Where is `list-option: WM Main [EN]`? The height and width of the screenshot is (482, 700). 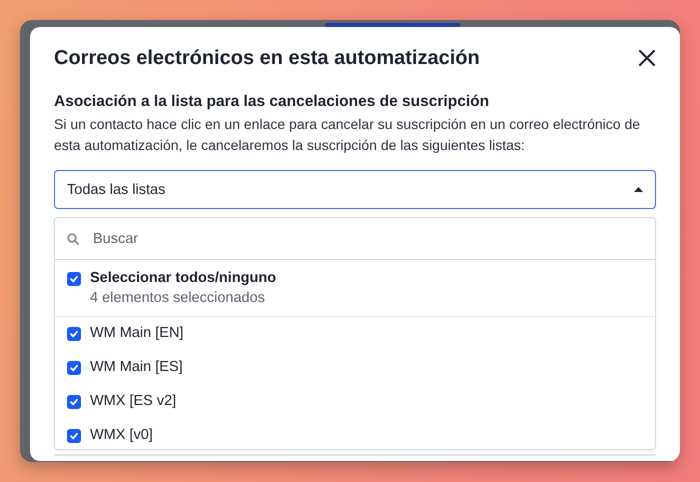 list-option: WM Main [EN] is located at coordinates (137, 333).